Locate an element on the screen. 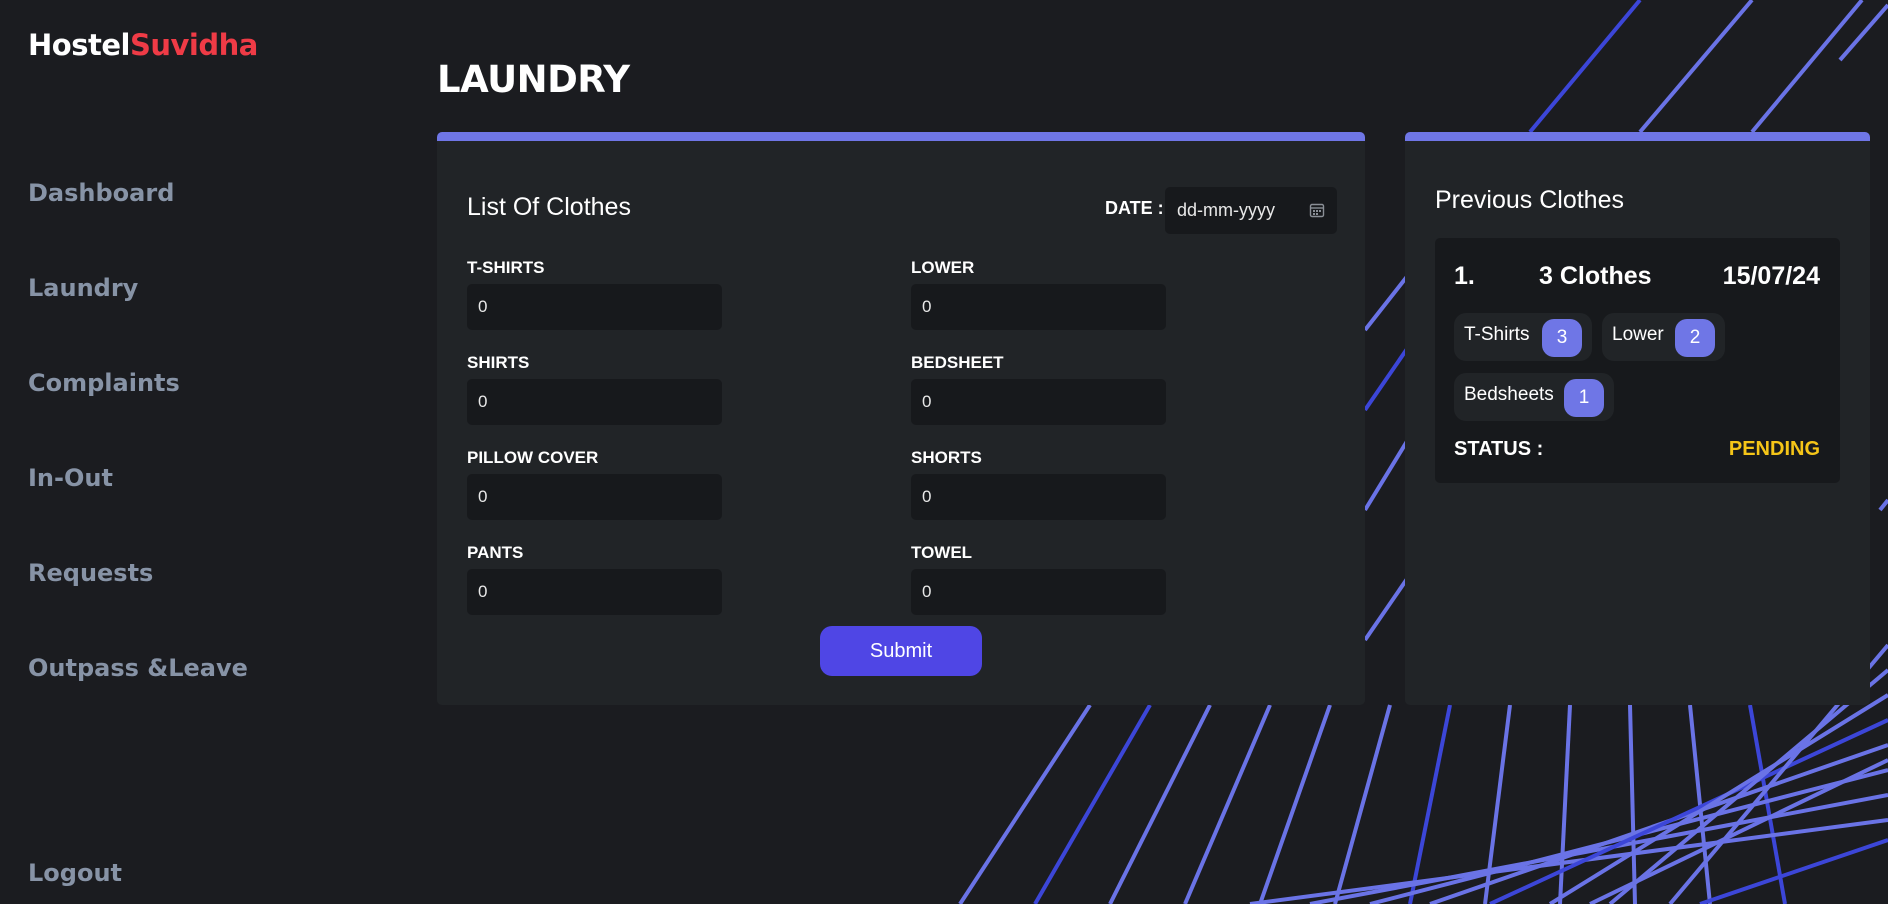 The width and height of the screenshot is (1888, 904). page-title: LAUNDRY is located at coordinates (533, 79).